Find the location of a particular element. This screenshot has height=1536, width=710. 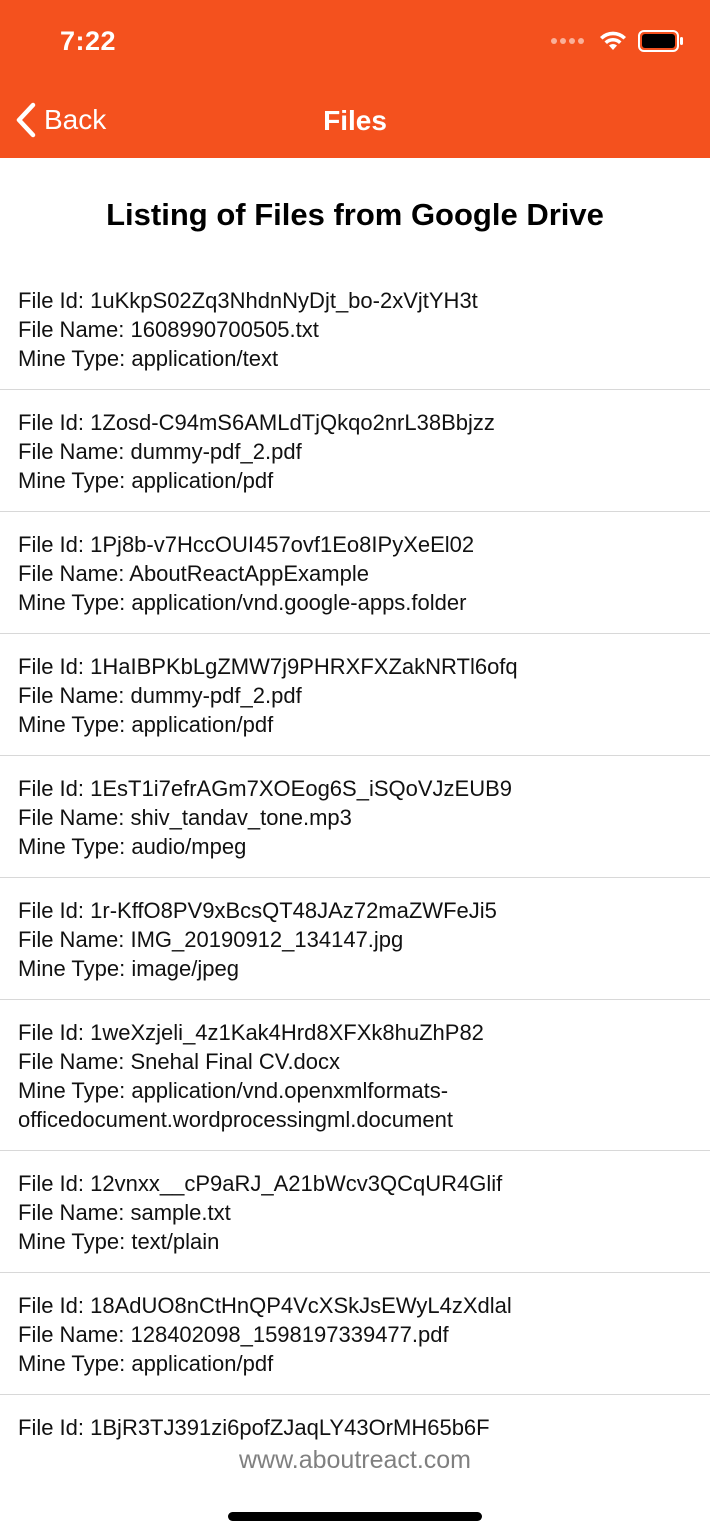

cellular-signal-icon is located at coordinates (567, 41).